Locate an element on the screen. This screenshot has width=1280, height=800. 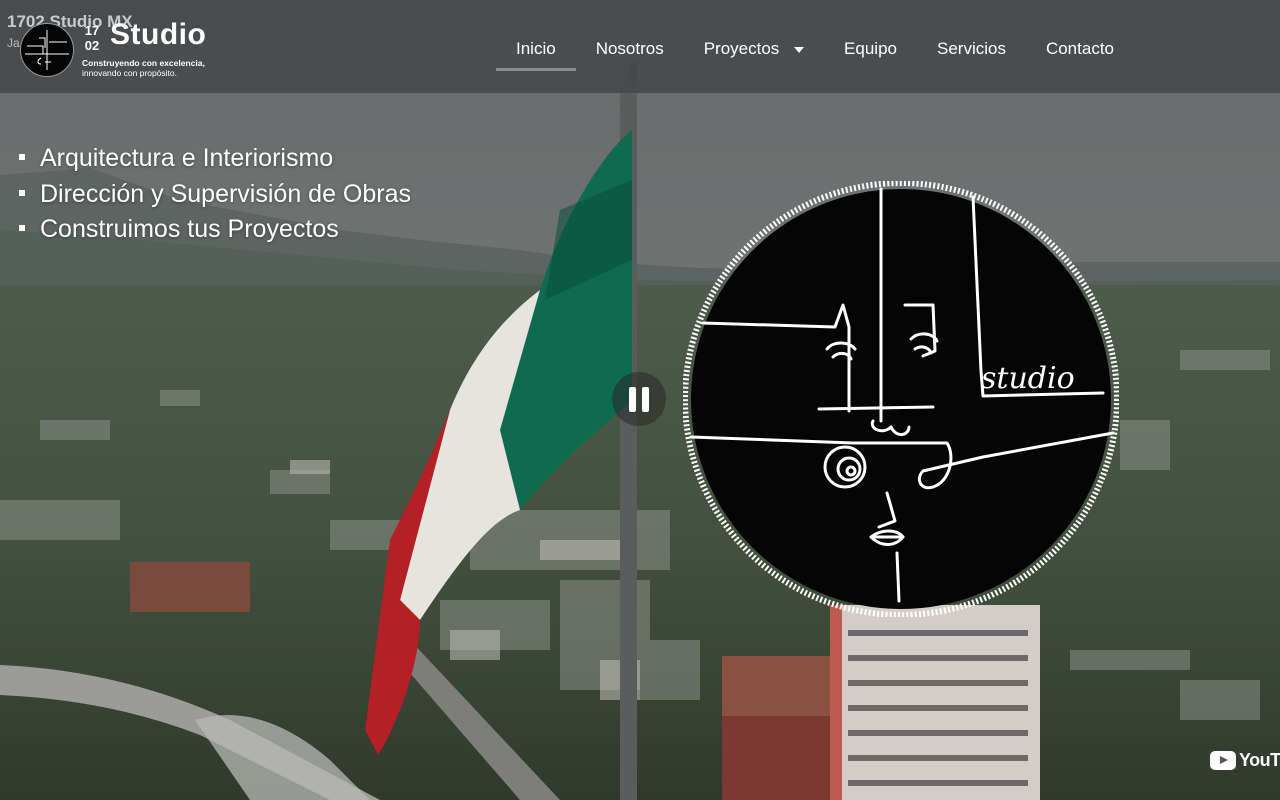
nav-label: Nosotros is located at coordinates (629, 48).